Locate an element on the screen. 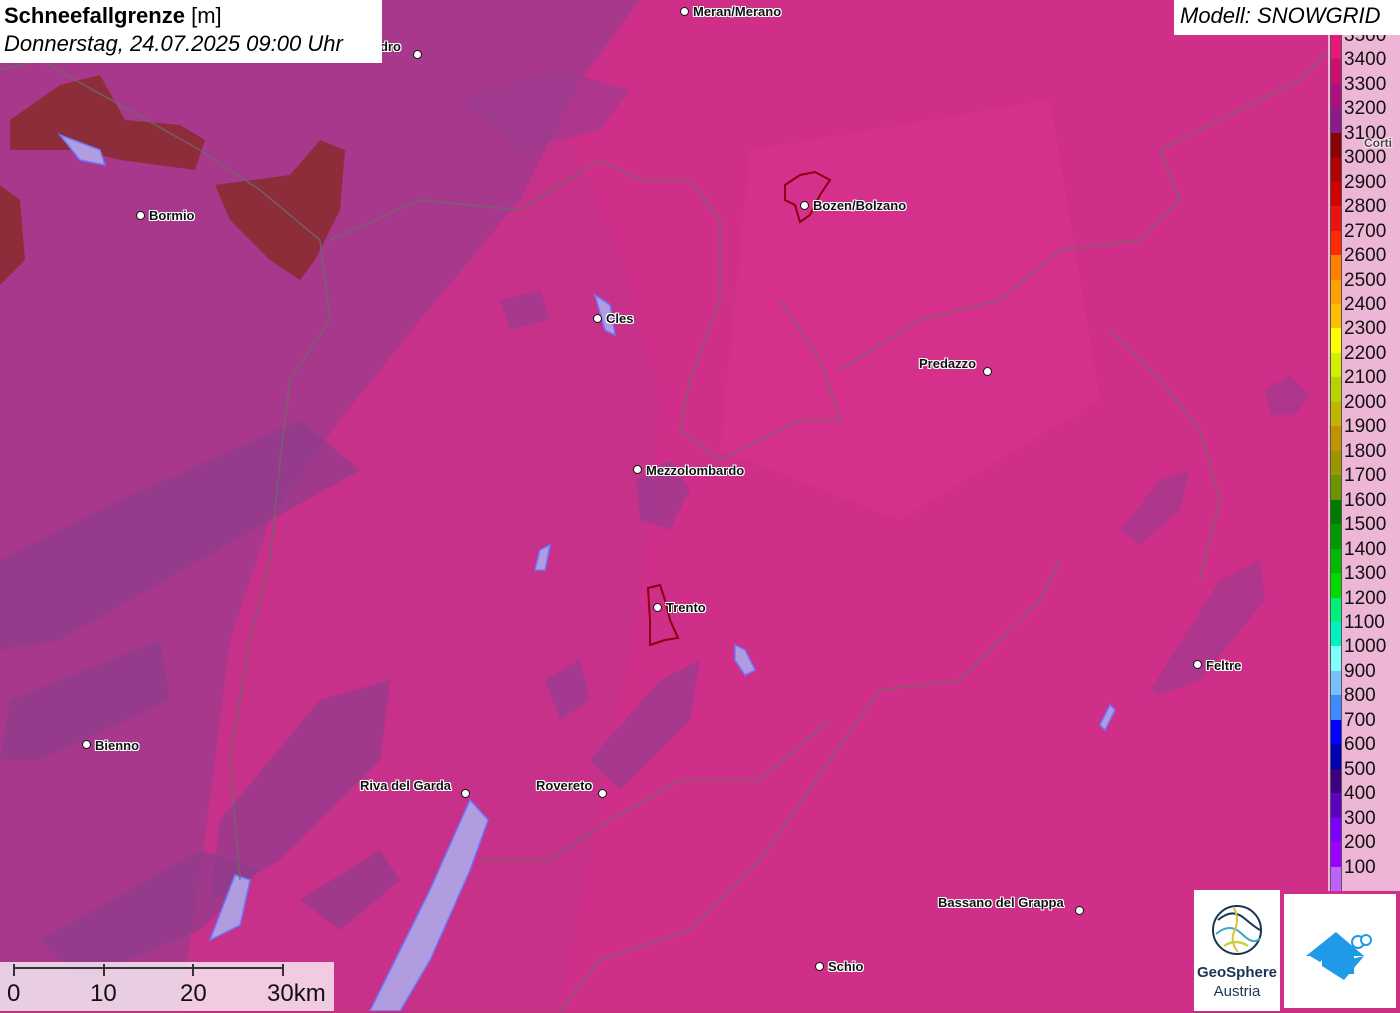  geosphere-logo: GeoSphere Austria is located at coordinates (1237, 950).